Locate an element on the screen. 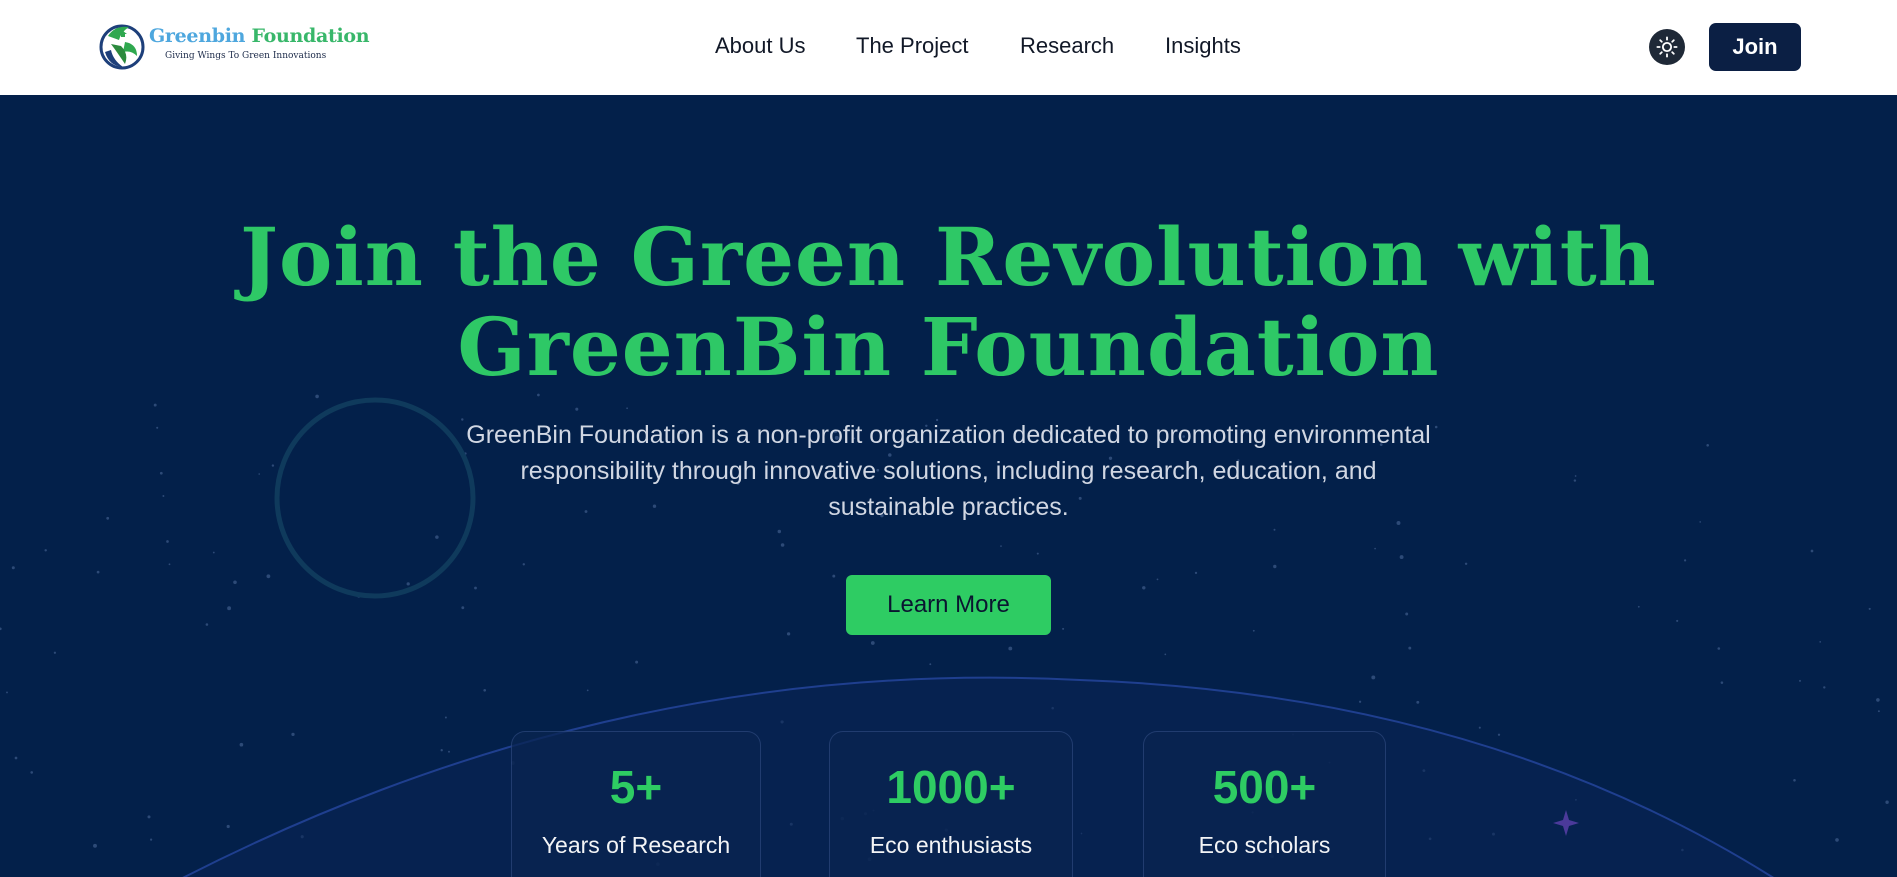 The height and width of the screenshot is (877, 1897). stat-label: Eco scholars is located at coordinates (1264, 845).